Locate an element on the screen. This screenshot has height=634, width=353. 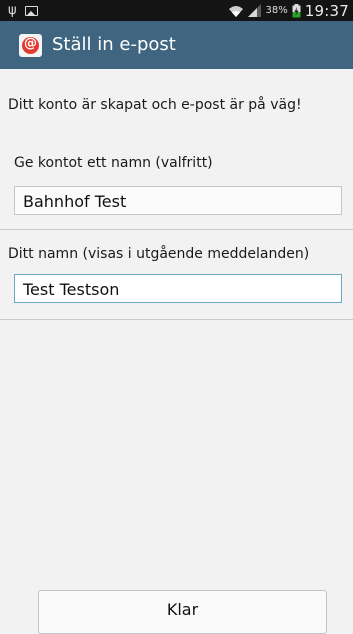
action-bar: @ Ställ in e-post is located at coordinates (176, 45).